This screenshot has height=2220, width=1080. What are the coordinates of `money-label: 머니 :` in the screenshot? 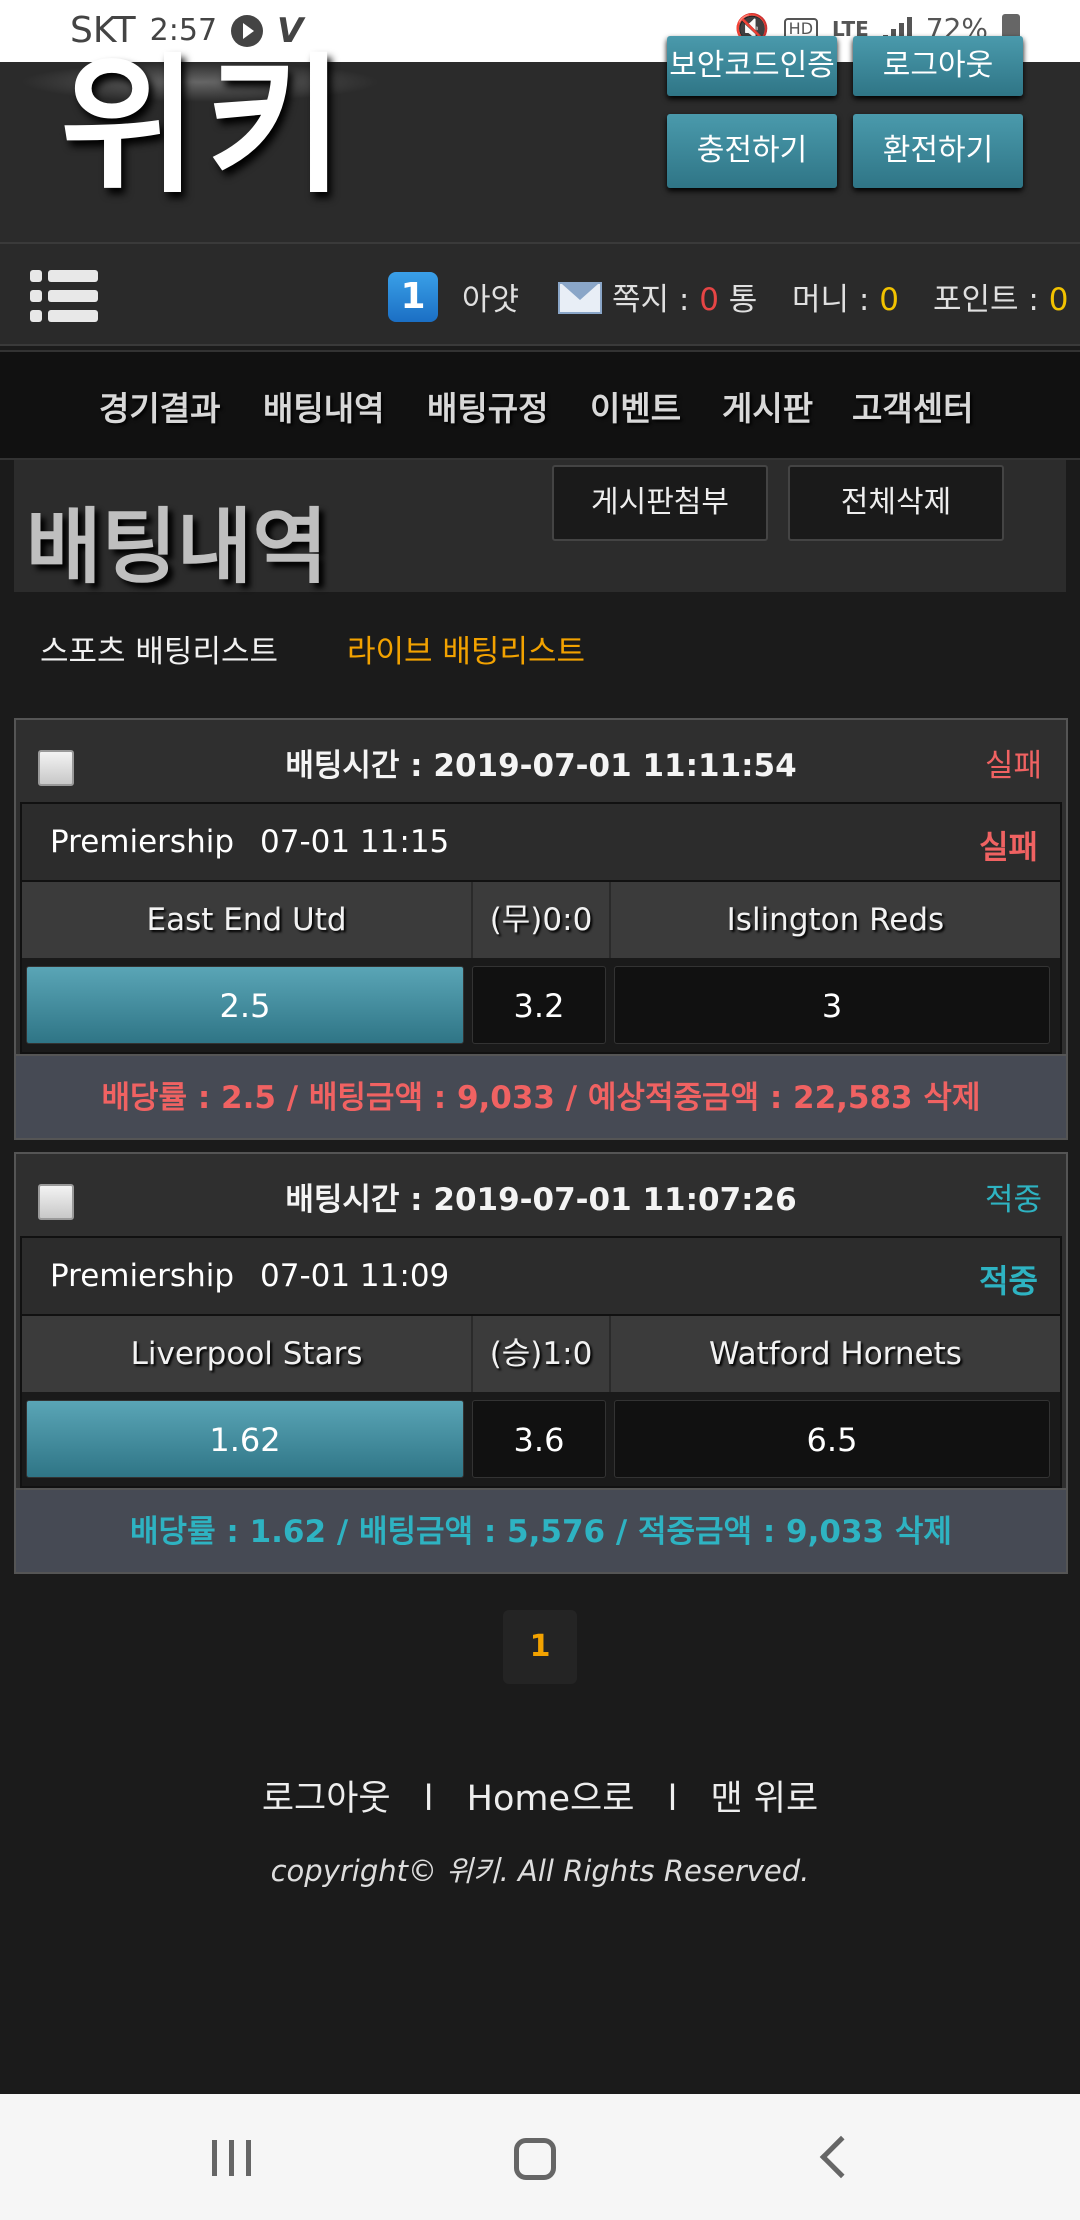 It's located at (836, 300).